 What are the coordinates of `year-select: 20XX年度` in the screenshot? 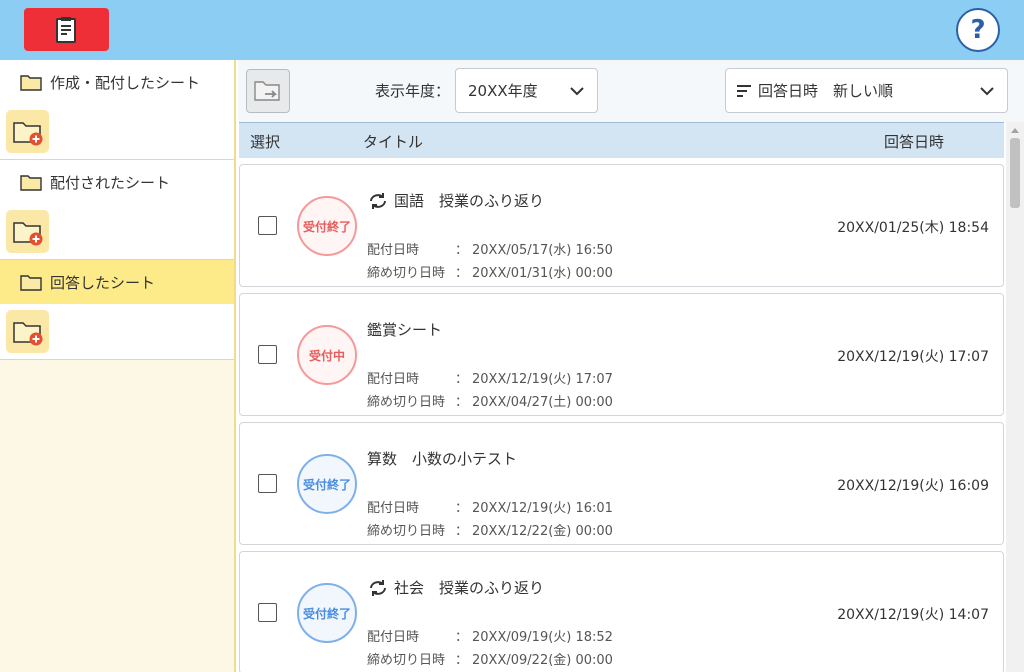 It's located at (526, 90).